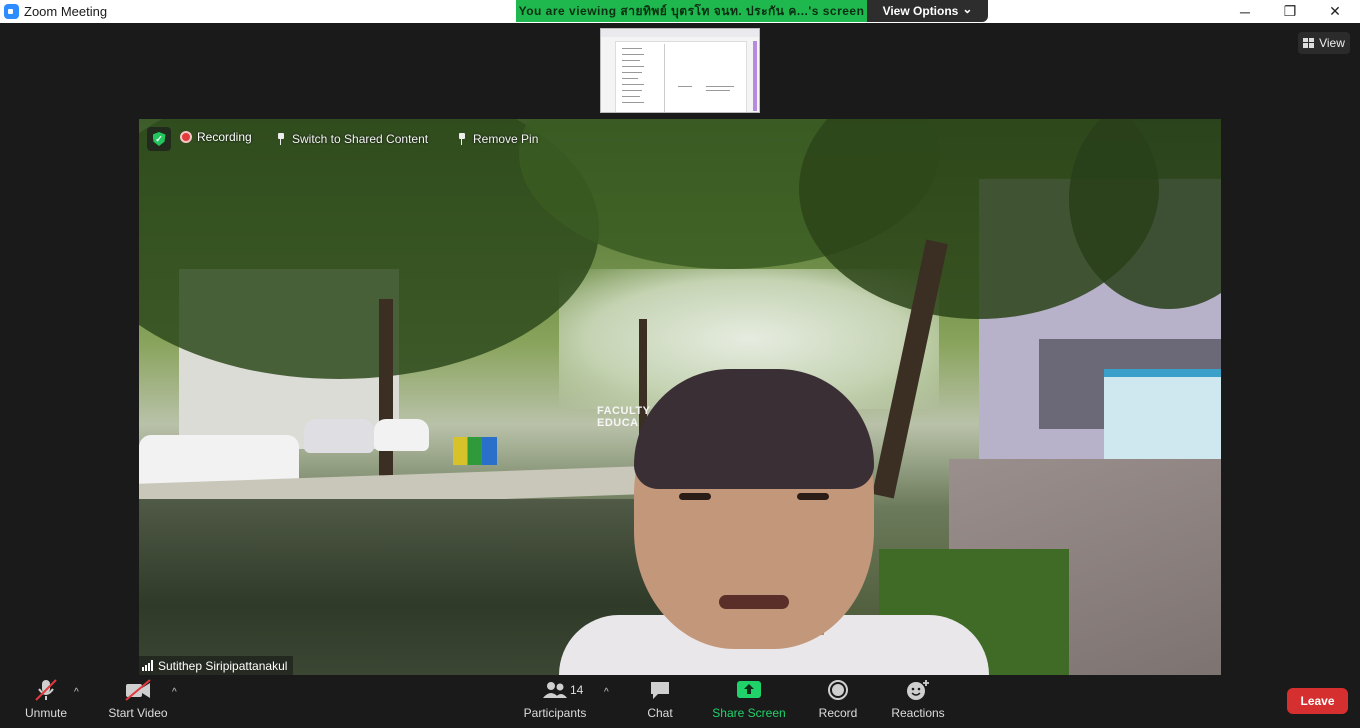  What do you see at coordinates (749, 689) in the screenshot?
I see `share-screen-arrow-icon` at bounding box center [749, 689].